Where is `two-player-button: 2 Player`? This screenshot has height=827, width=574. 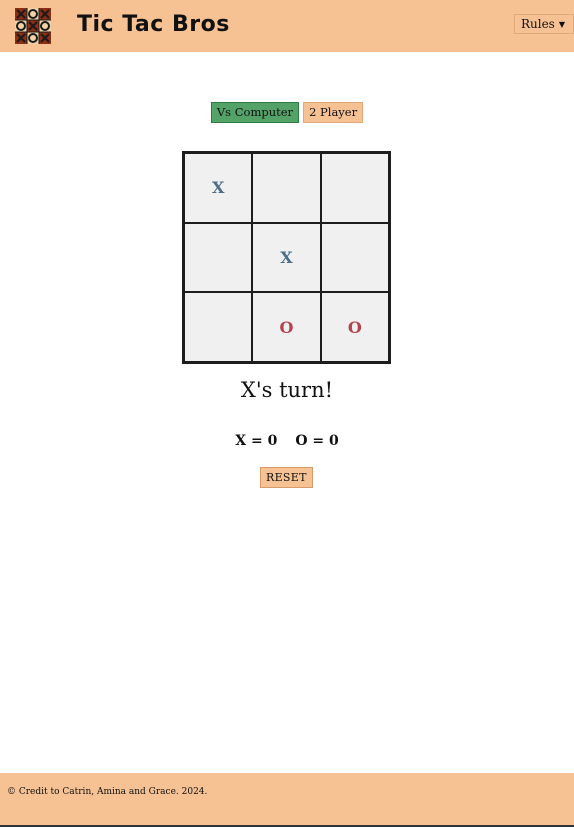 two-player-button: 2 Player is located at coordinates (333, 112).